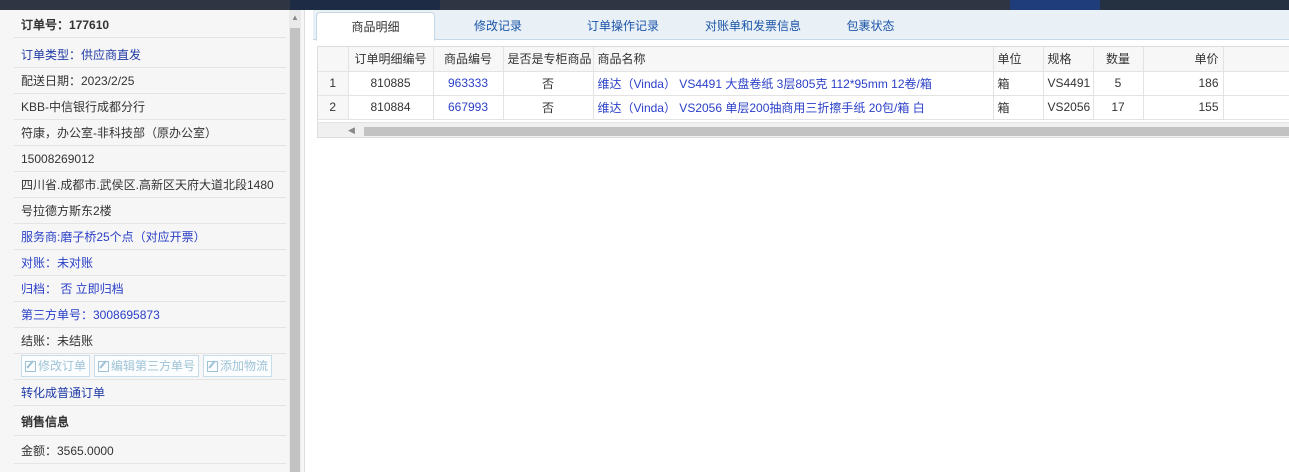 The width and height of the screenshot is (1289, 472). Describe the element at coordinates (150, 25) in the screenshot. I see `order-number: 订单号：177610` at that location.